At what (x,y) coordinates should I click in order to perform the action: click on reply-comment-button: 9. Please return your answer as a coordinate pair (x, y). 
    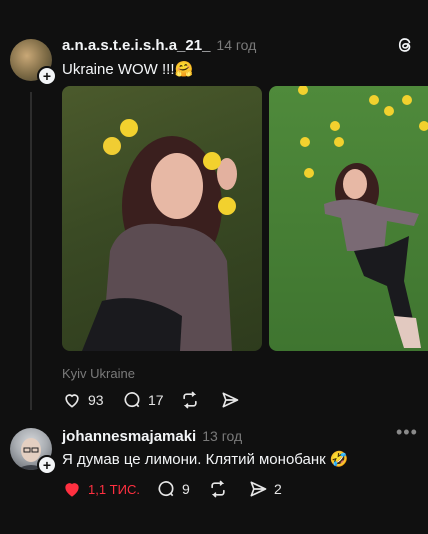
    Looking at the image, I should click on (173, 489).